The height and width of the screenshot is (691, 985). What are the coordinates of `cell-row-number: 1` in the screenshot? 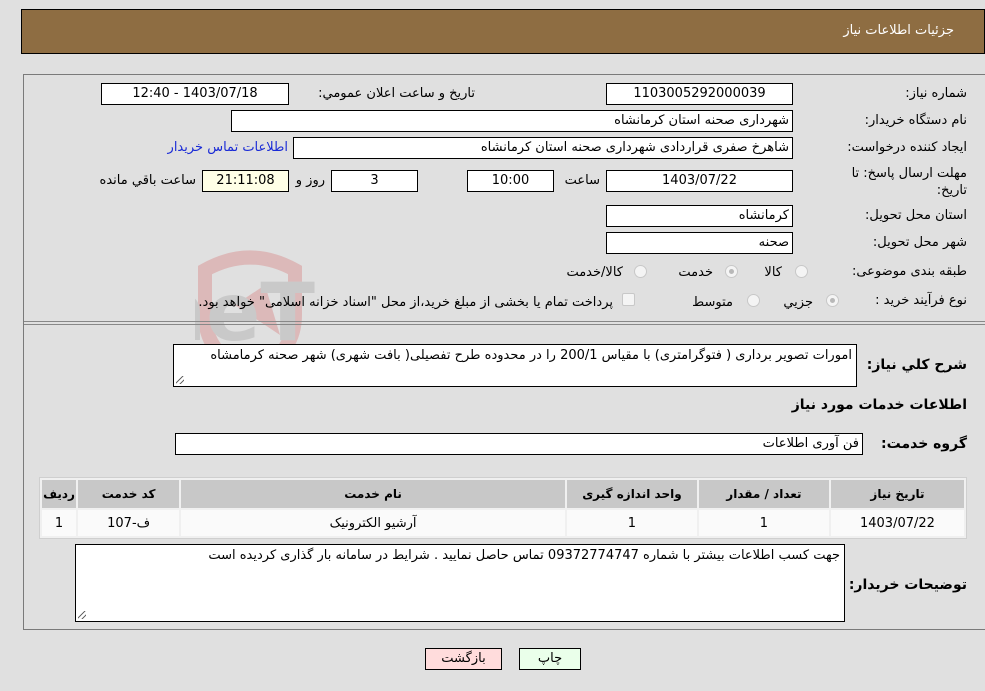 It's located at (59, 523).